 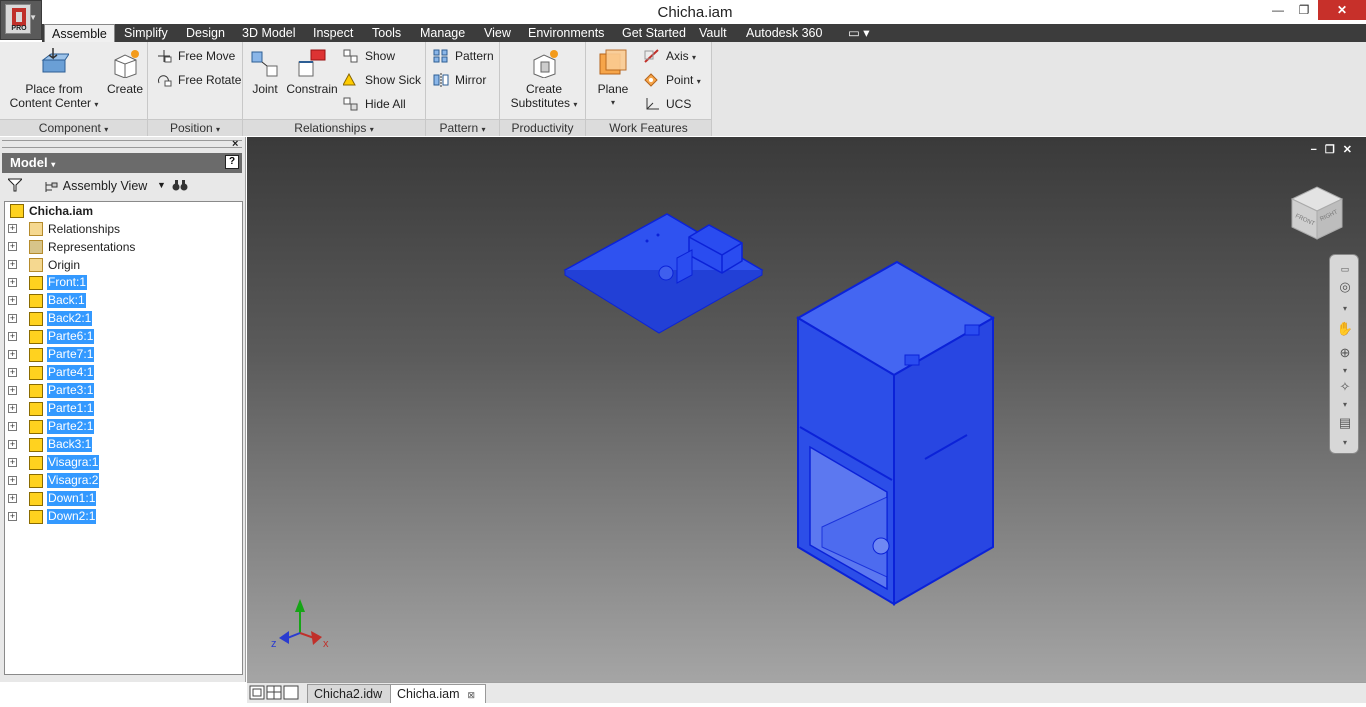 I want to click on mirror-button: Mirror, so click(x=459, y=80).